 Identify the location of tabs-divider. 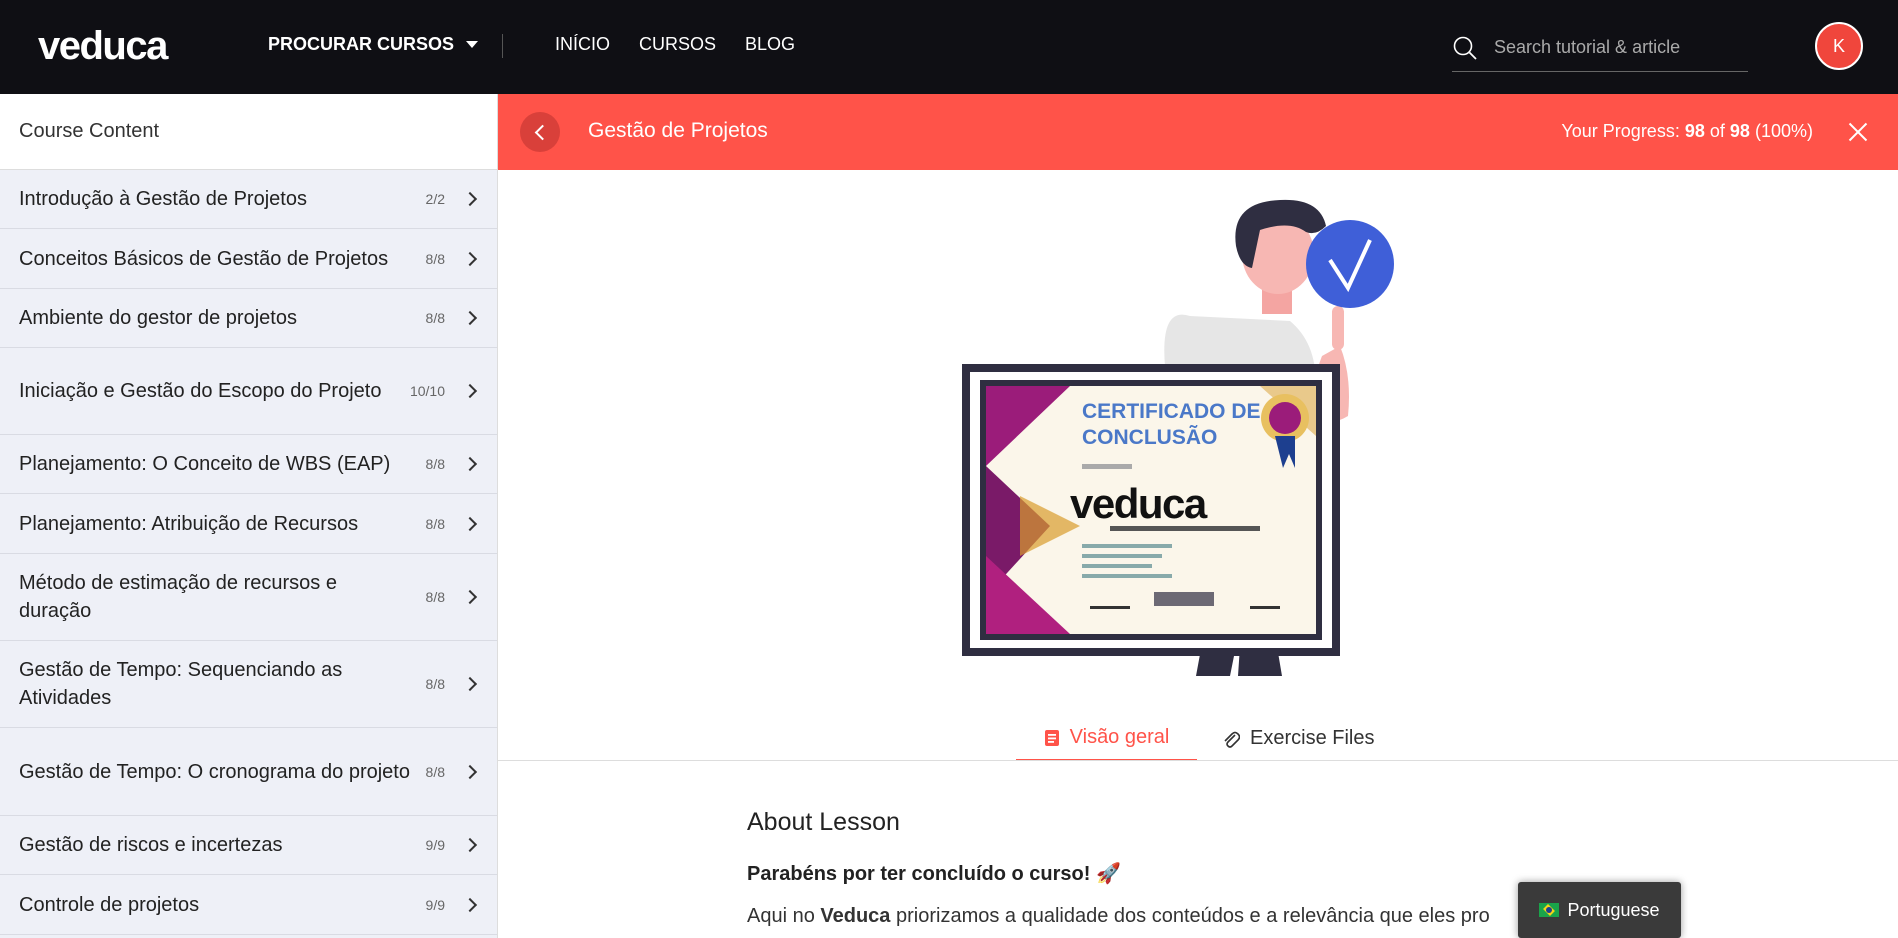
(1198, 760).